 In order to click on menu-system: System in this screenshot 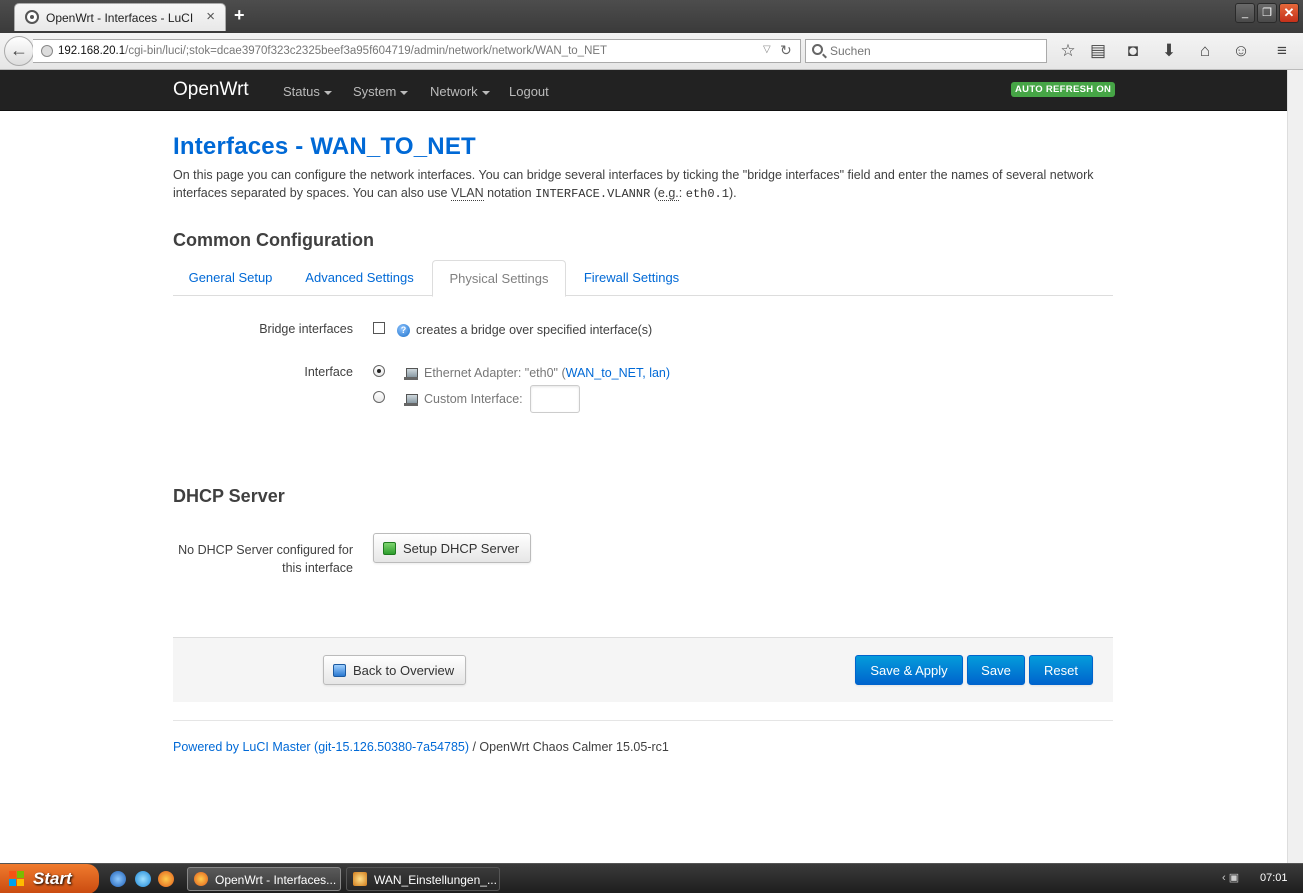, I will do `click(381, 91)`.